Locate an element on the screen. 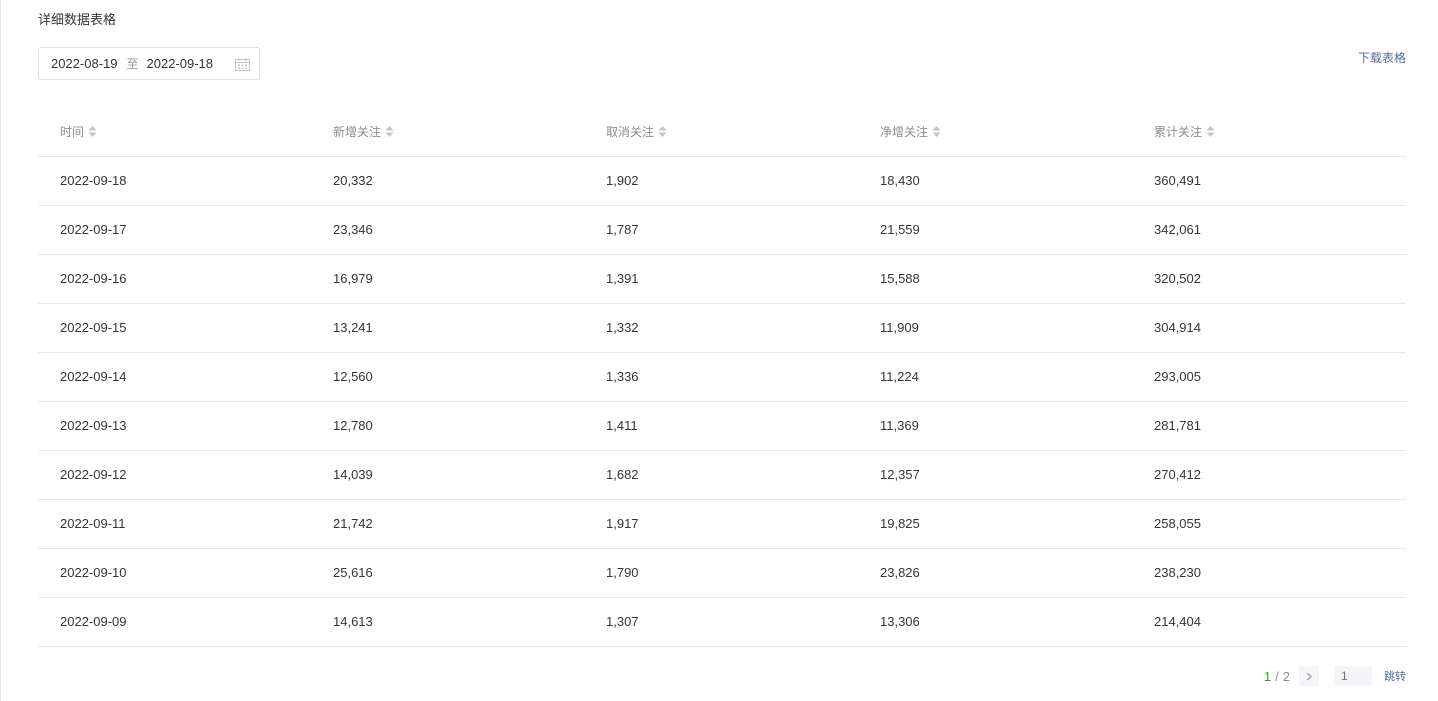  cell-unfollows: 1,902 is located at coordinates (743, 181).